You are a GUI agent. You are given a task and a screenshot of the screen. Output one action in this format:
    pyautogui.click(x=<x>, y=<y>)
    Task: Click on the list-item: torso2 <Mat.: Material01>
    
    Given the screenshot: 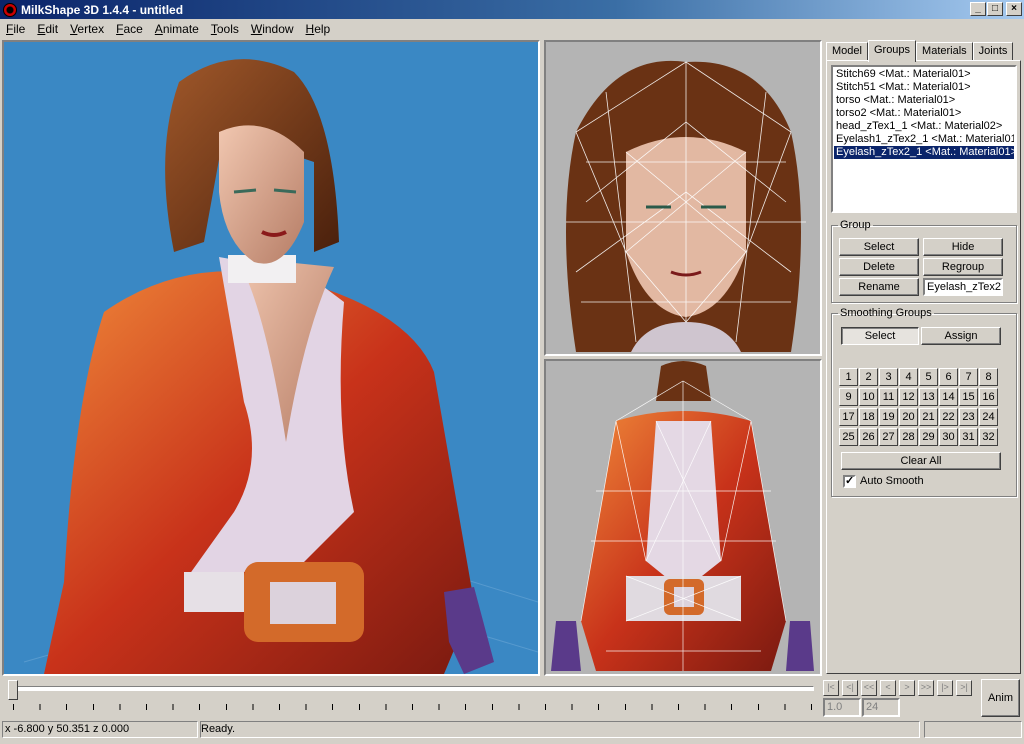 What is the action you would take?
    pyautogui.click(x=924, y=113)
    